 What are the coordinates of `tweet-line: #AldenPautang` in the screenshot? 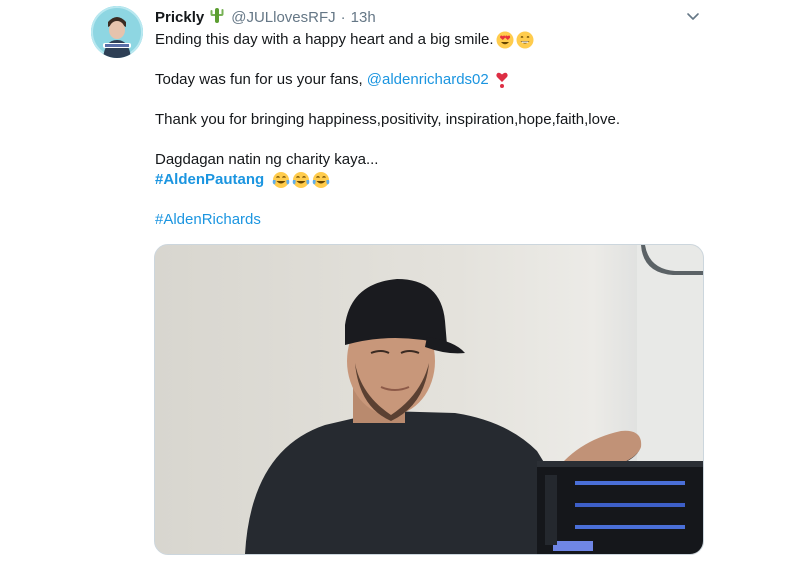 It's located at (435, 180).